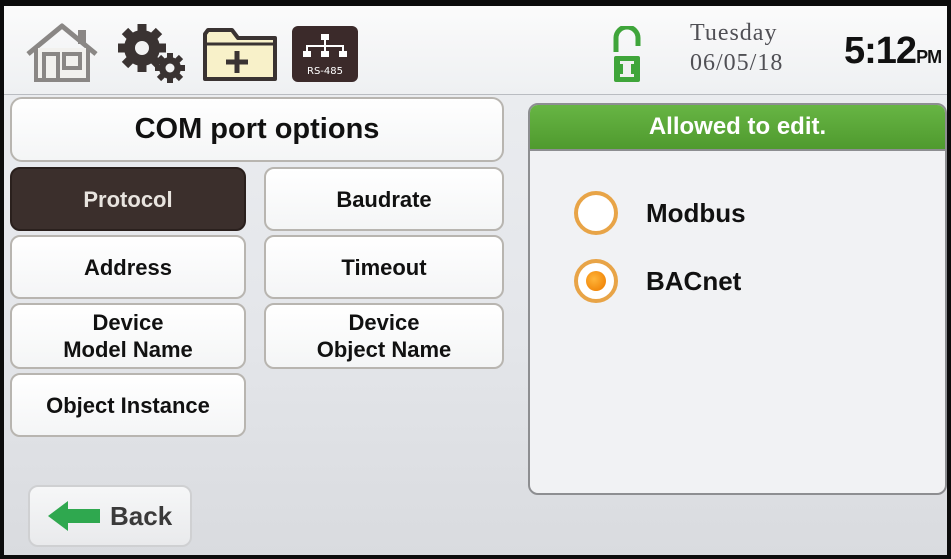 The height and width of the screenshot is (559, 951). I want to click on date-label: 06/05/18, so click(737, 63).